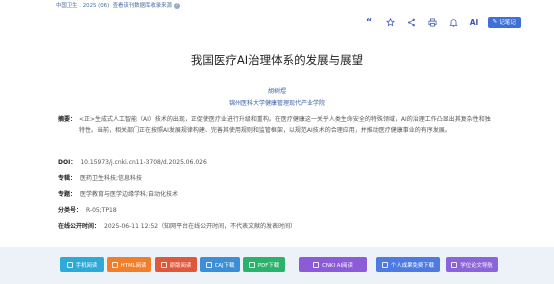  I want to click on classification-label: 分类号：, so click(70, 210).